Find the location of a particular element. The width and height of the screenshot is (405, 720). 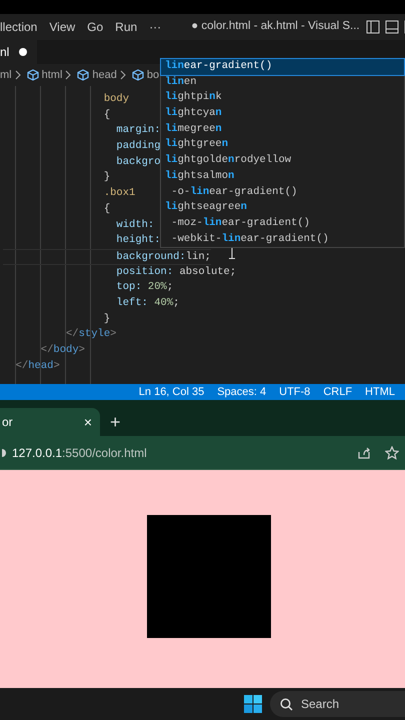

menu-item: Go is located at coordinates (95, 27).